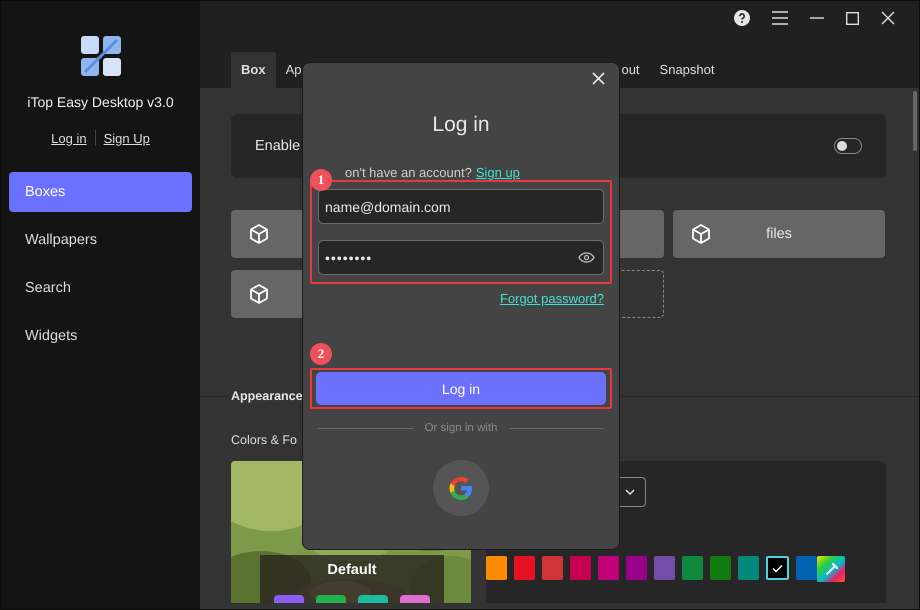 Image resolution: width=920 pixels, height=610 pixels. Describe the element at coordinates (100, 102) in the screenshot. I see `app-name: iTop Easy Desktop v3.0` at that location.